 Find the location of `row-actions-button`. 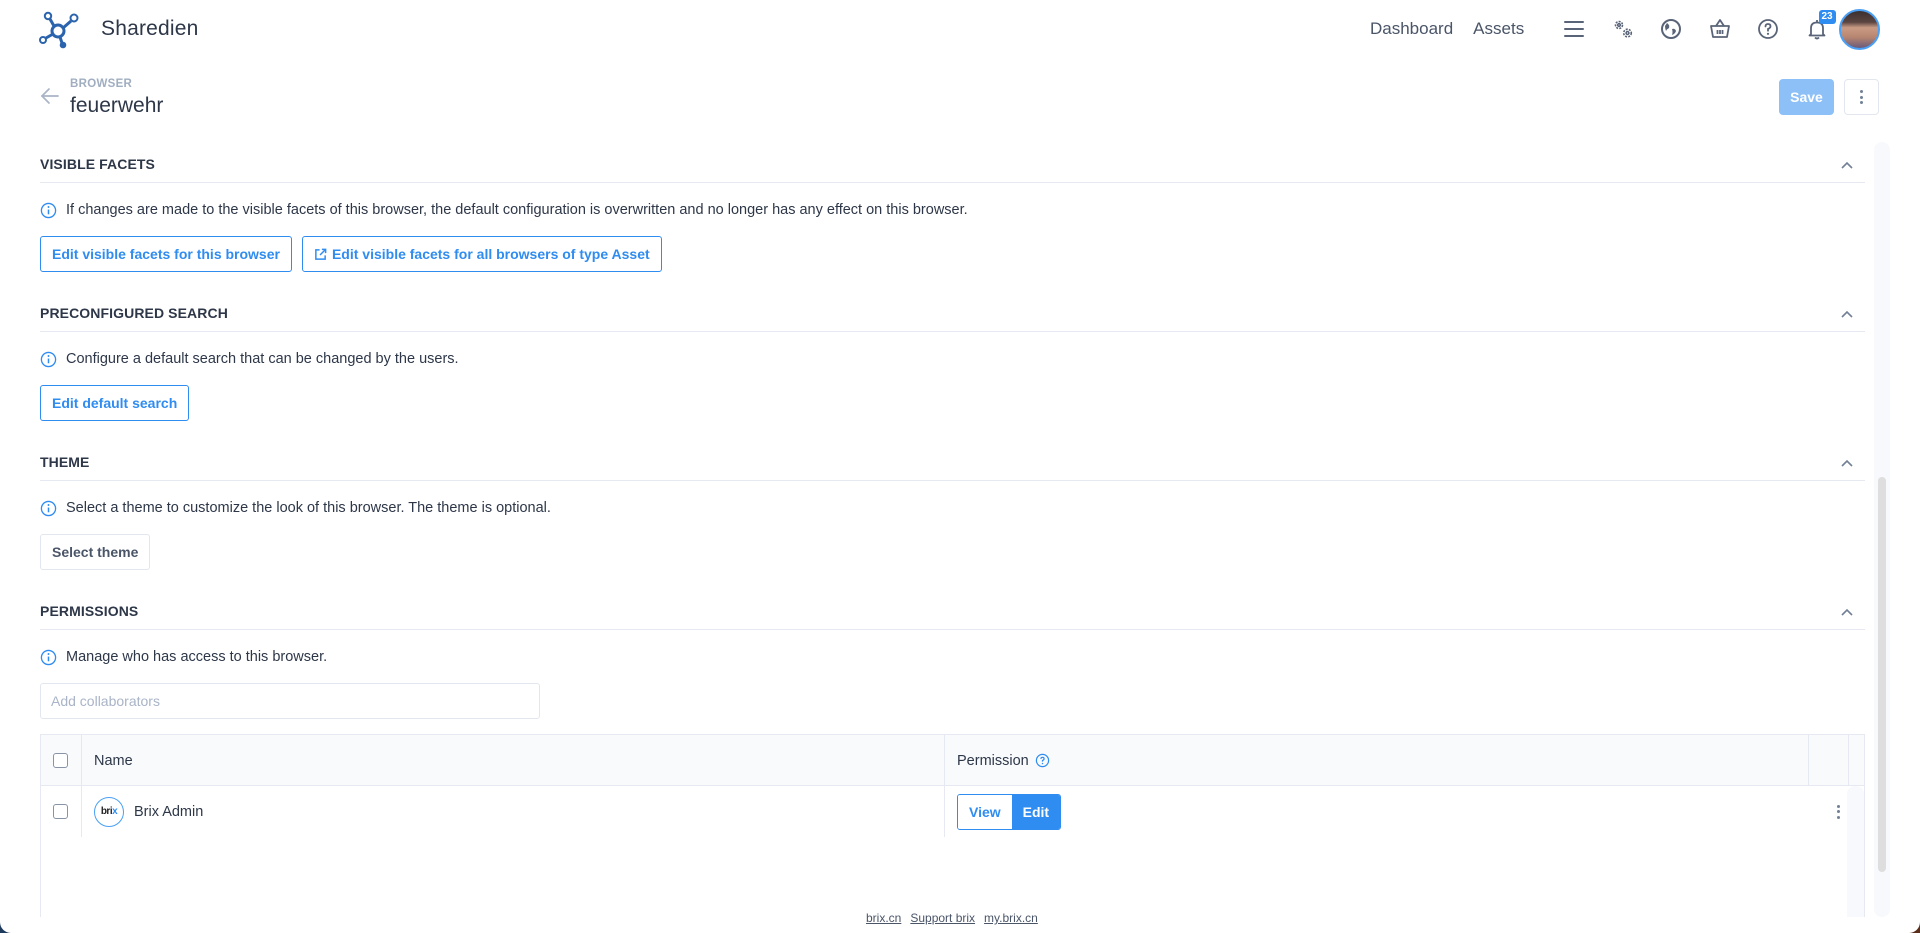

row-actions-button is located at coordinates (1838, 811).